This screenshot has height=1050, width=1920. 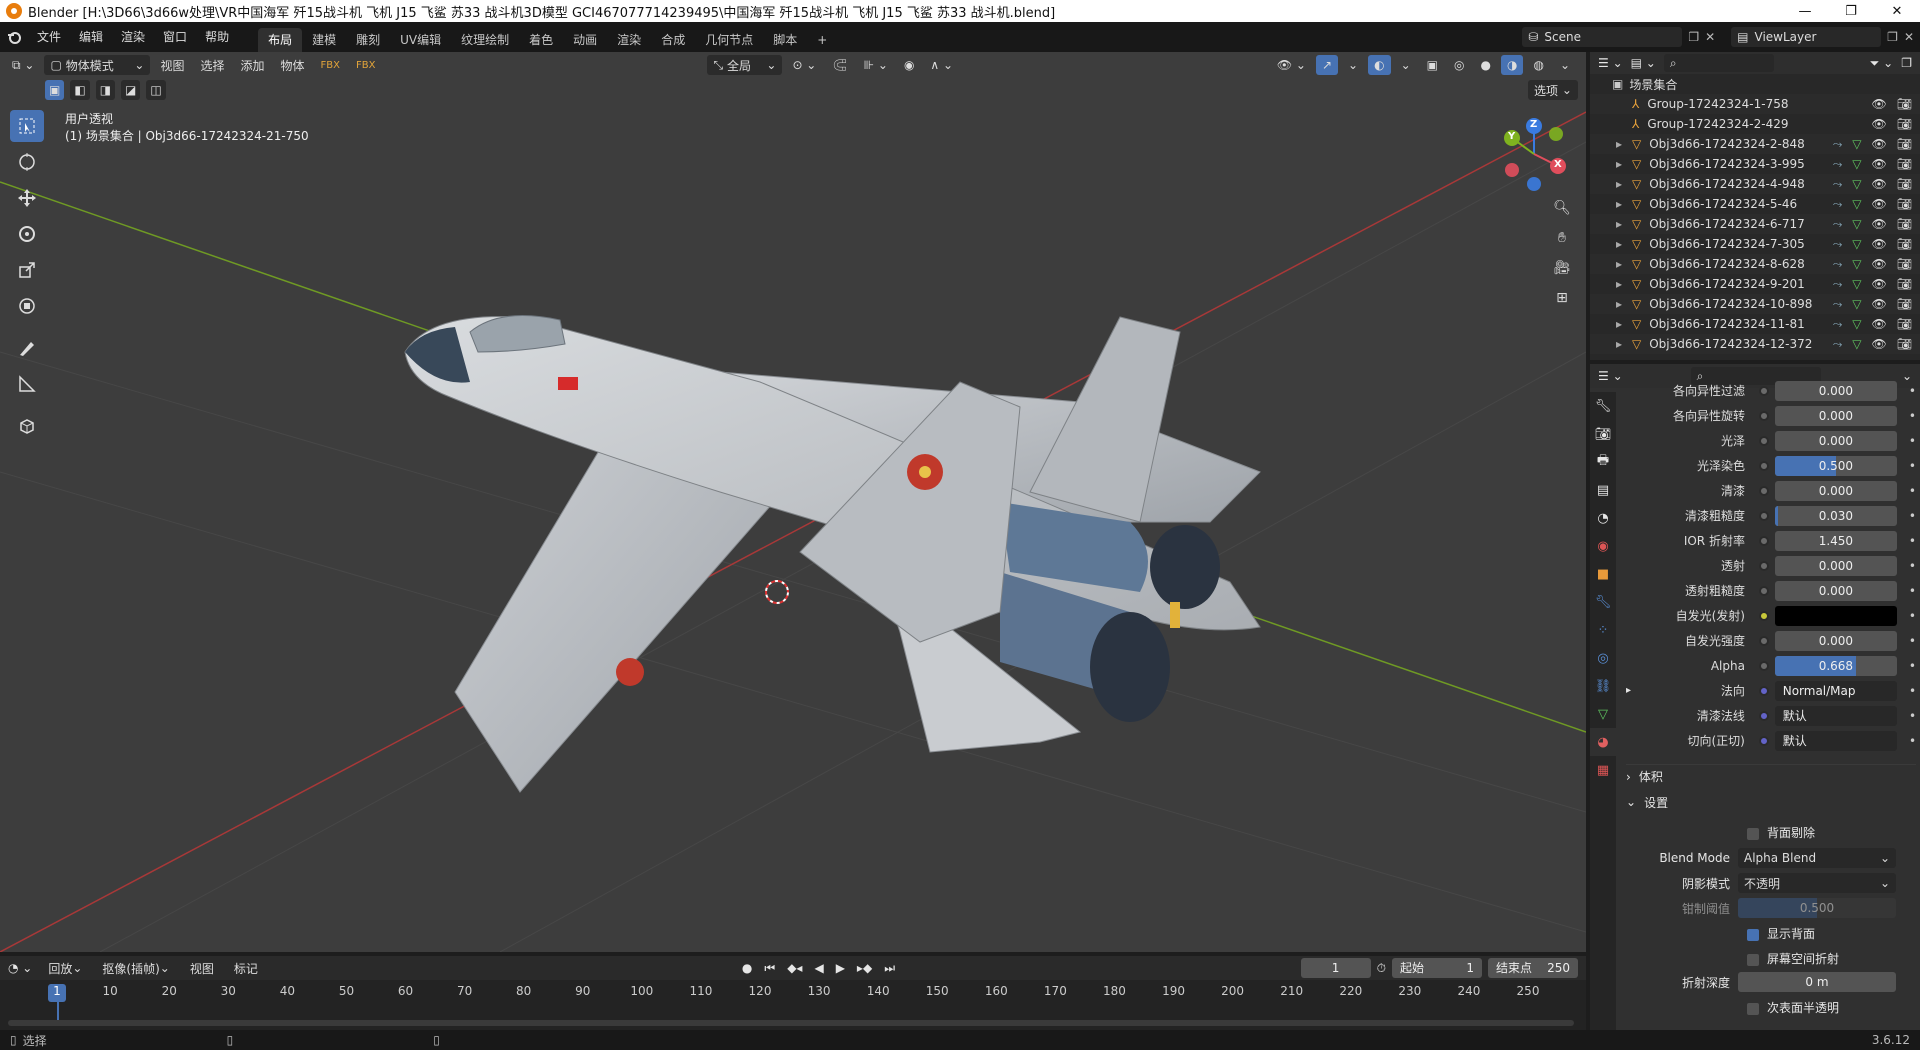 What do you see at coordinates (1755, 104) in the screenshot?
I see `outliner-item: ⅄ Group-17242324-1-758 👁︎ 📷︎` at bounding box center [1755, 104].